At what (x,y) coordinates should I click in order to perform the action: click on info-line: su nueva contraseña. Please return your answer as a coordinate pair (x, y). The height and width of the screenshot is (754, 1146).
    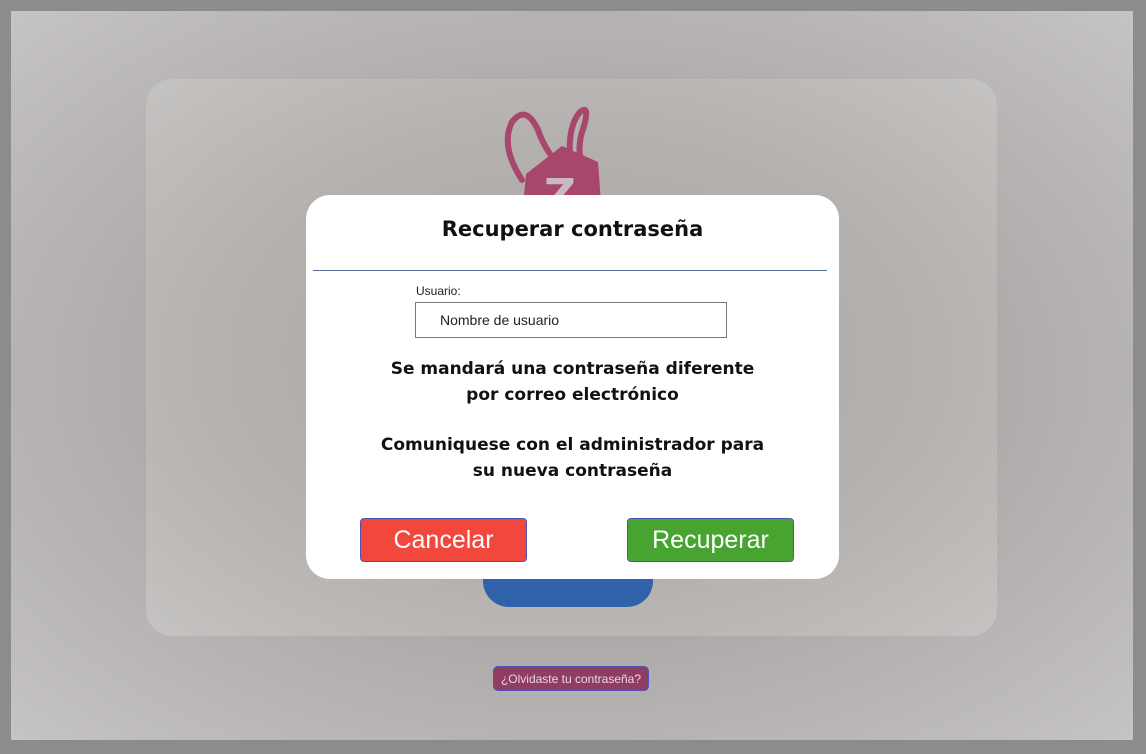
    Looking at the image, I should click on (572, 471).